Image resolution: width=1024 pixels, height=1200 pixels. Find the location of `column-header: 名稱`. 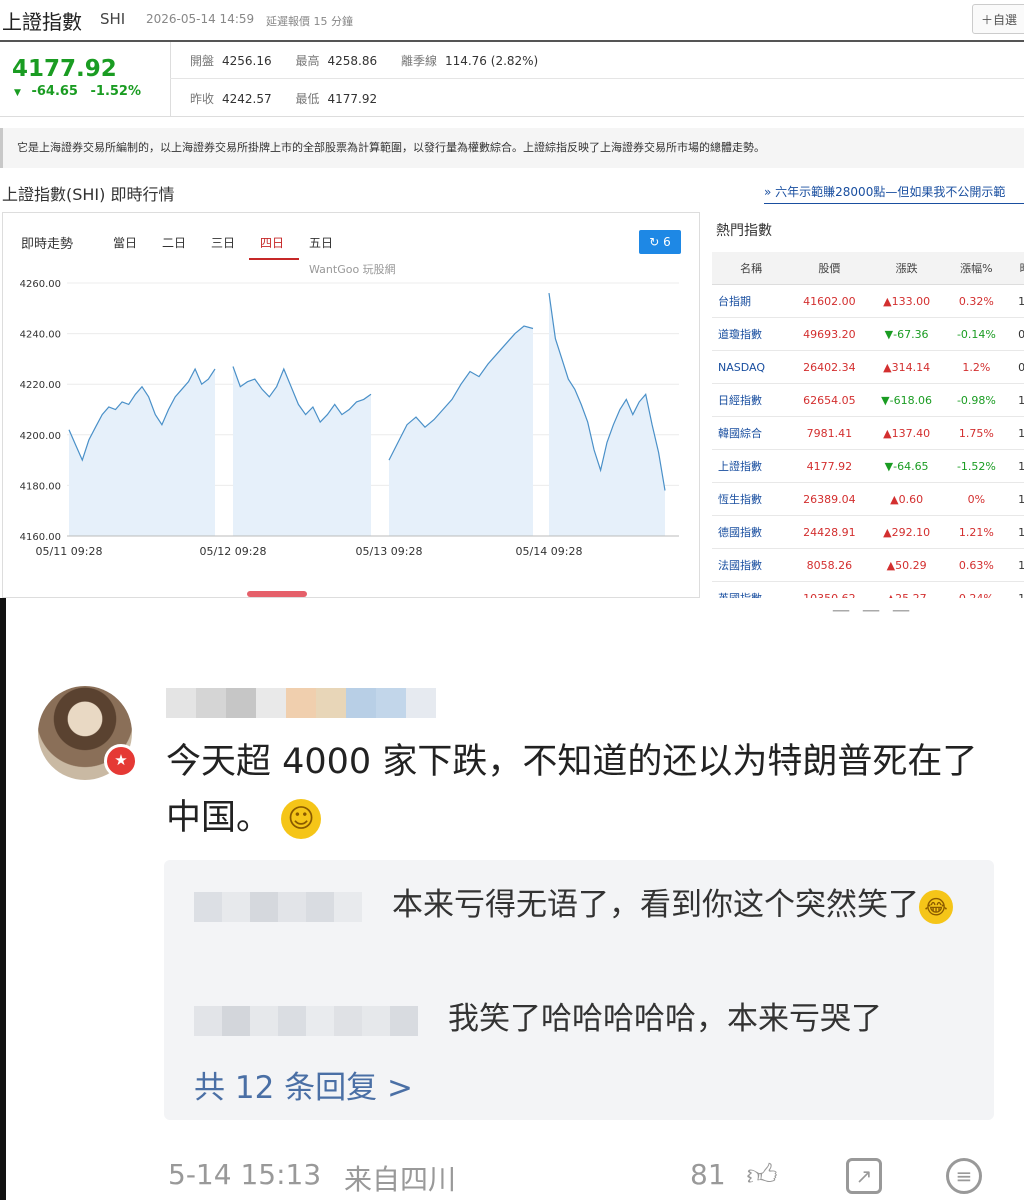

column-header: 名稱 is located at coordinates (751, 268).